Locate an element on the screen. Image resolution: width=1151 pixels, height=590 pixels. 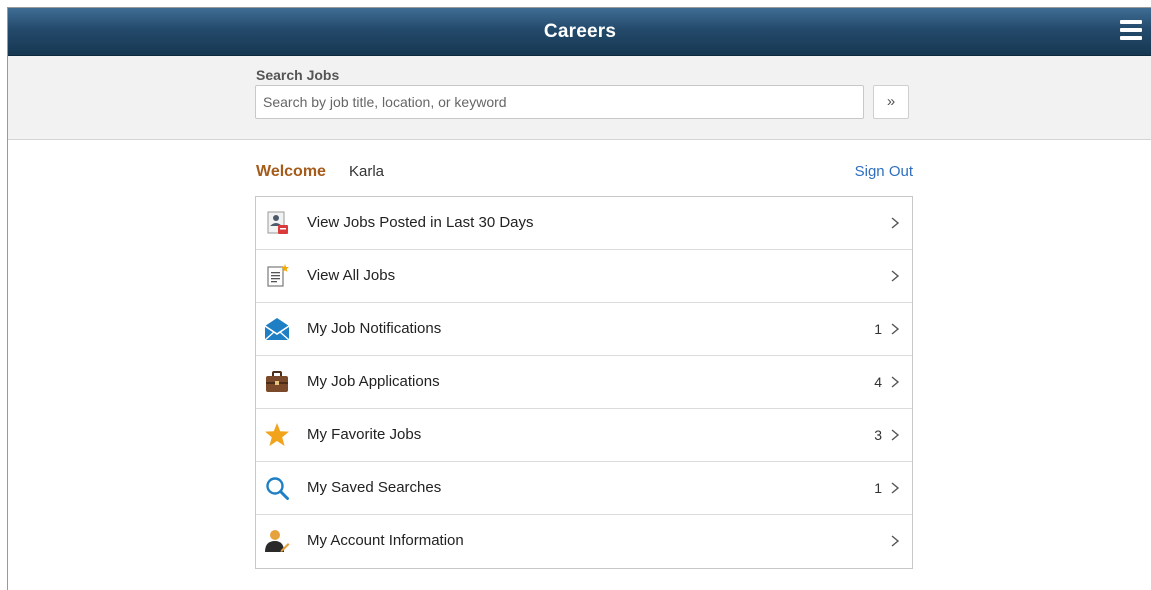
welcome-label: Welcome is located at coordinates (291, 171).